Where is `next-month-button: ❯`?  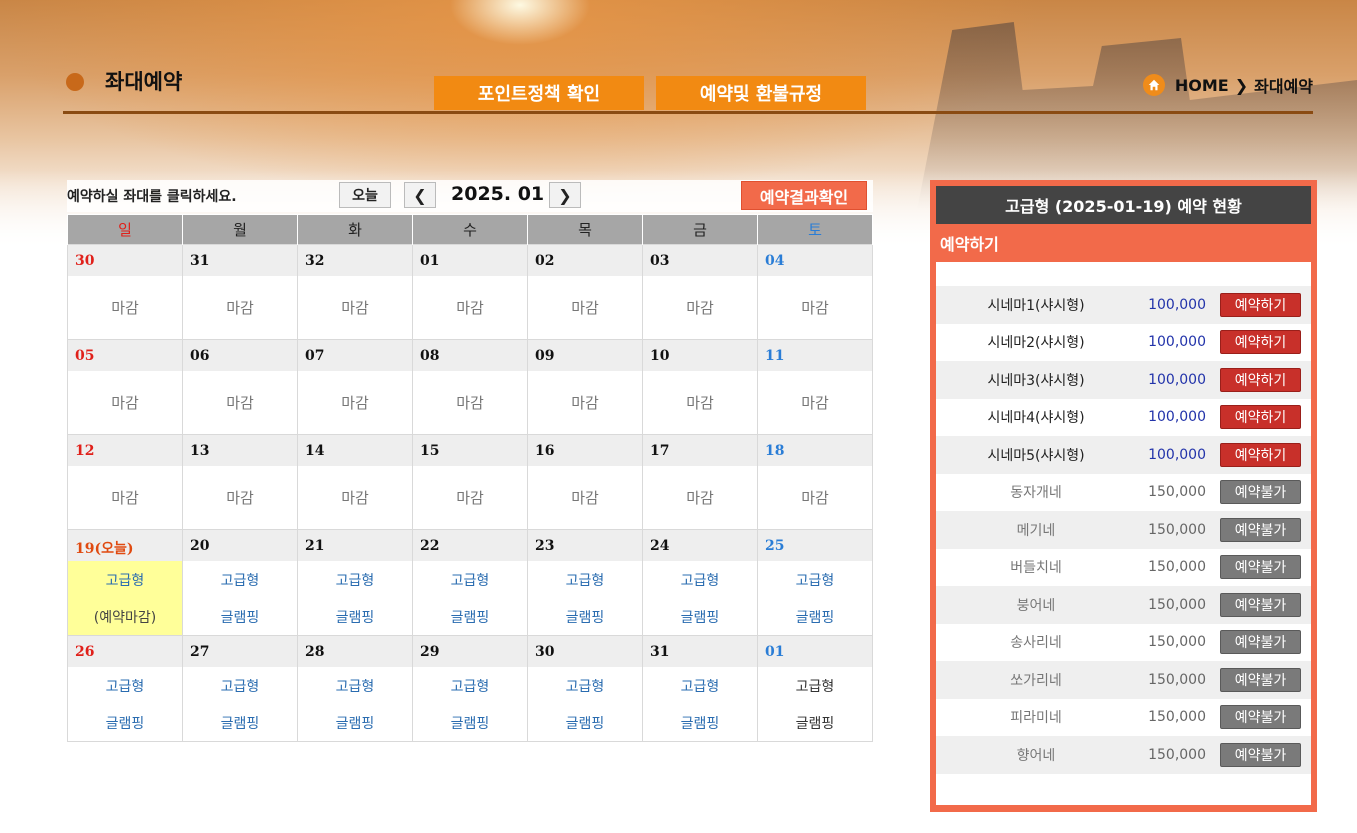 next-month-button: ❯ is located at coordinates (565, 195).